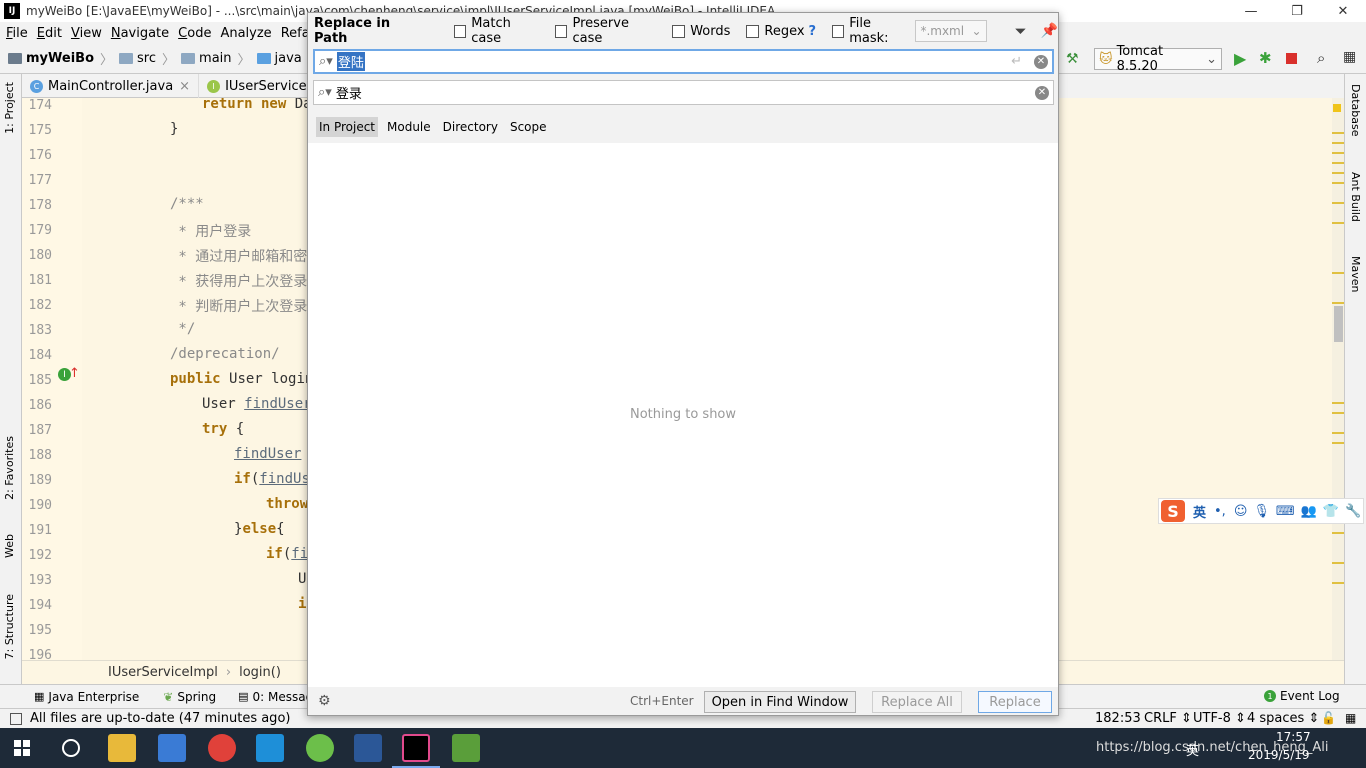 Image resolution: width=1366 pixels, height=768 pixels. What do you see at coordinates (813, 31) in the screenshot?
I see `regex-help-link: ?` at bounding box center [813, 31].